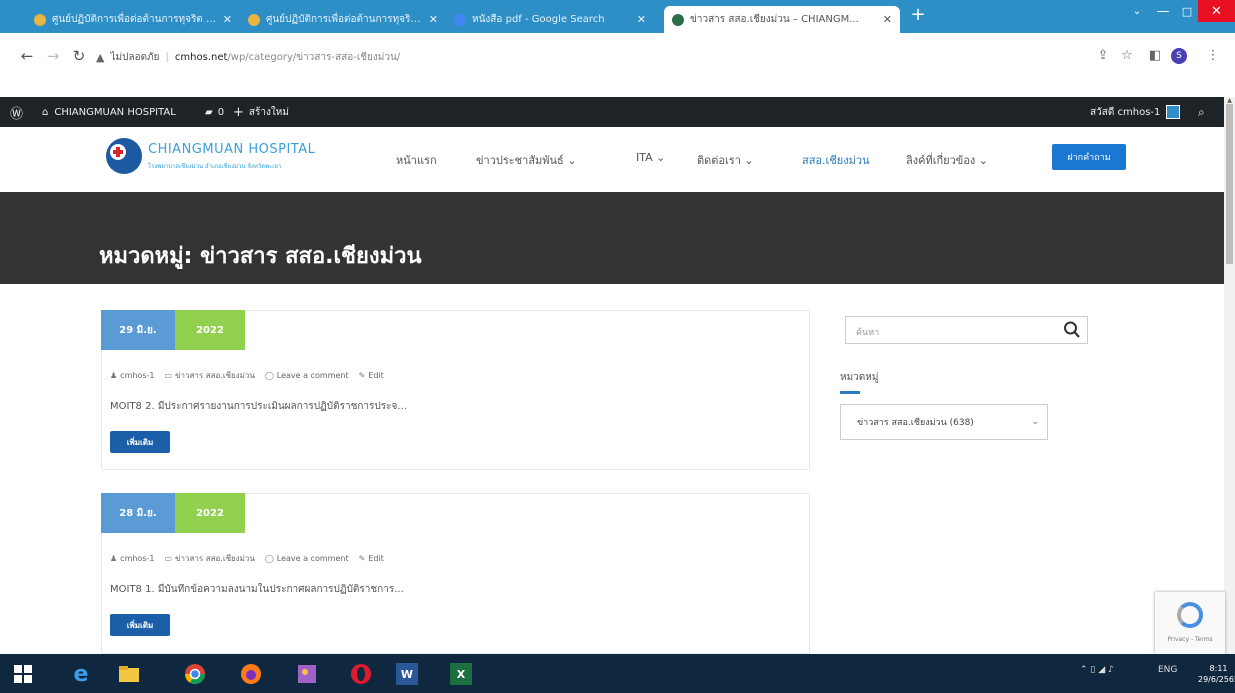  I want to click on scrollbar-thumb, so click(1229, 184).